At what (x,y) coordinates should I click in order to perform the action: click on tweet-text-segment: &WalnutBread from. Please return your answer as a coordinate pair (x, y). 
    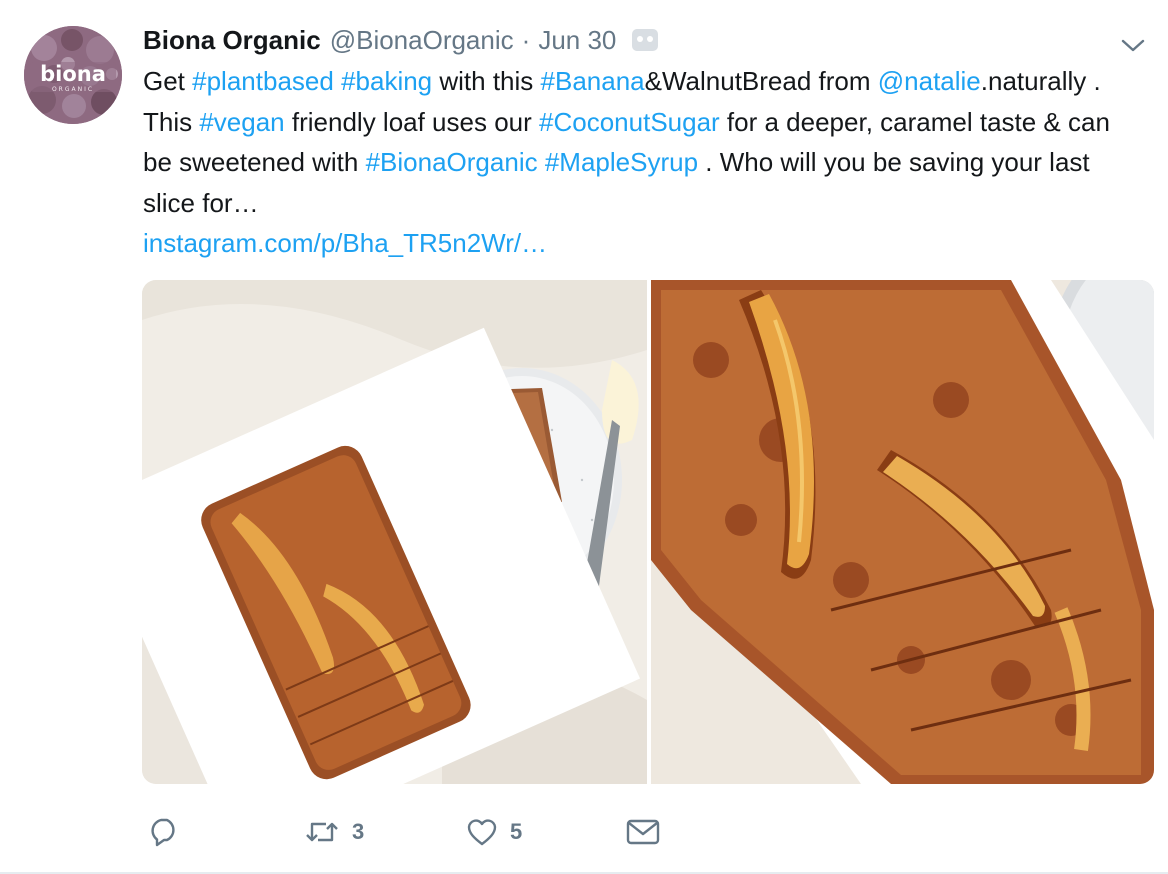
    Looking at the image, I should click on (761, 81).